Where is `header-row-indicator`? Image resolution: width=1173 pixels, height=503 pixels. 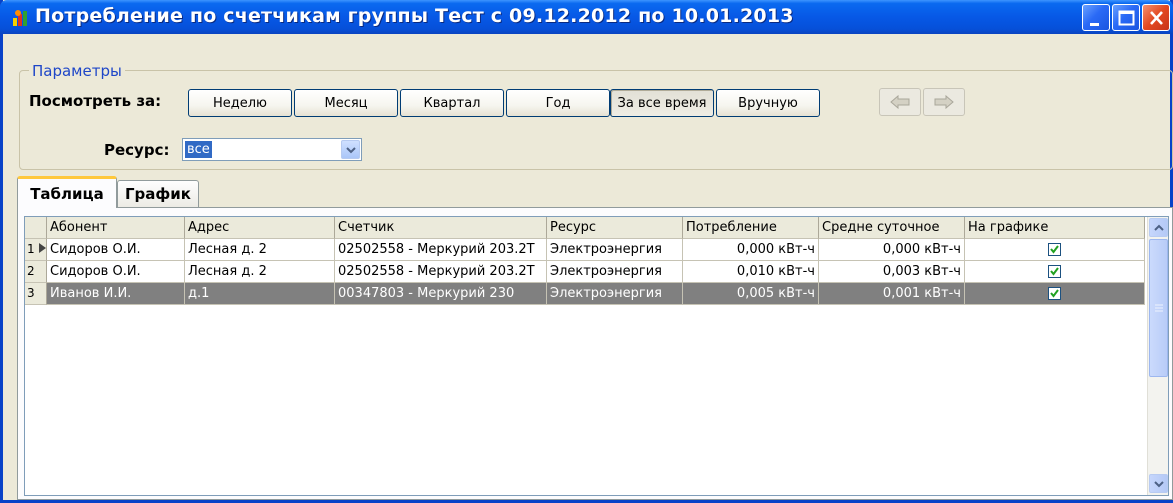 header-row-indicator is located at coordinates (36, 228).